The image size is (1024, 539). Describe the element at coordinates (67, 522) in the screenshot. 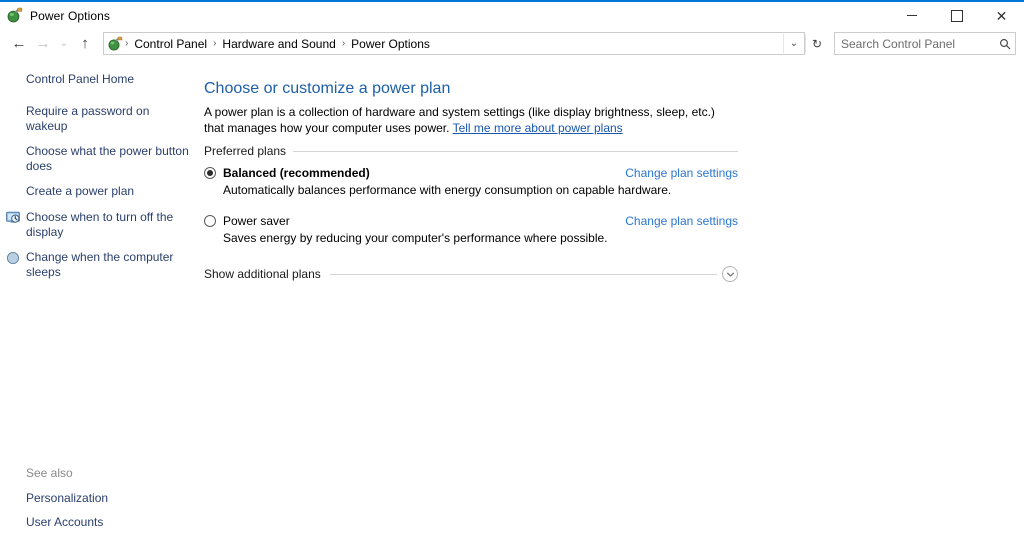

I see `see-also-link-user-accounts: User Accounts` at that location.